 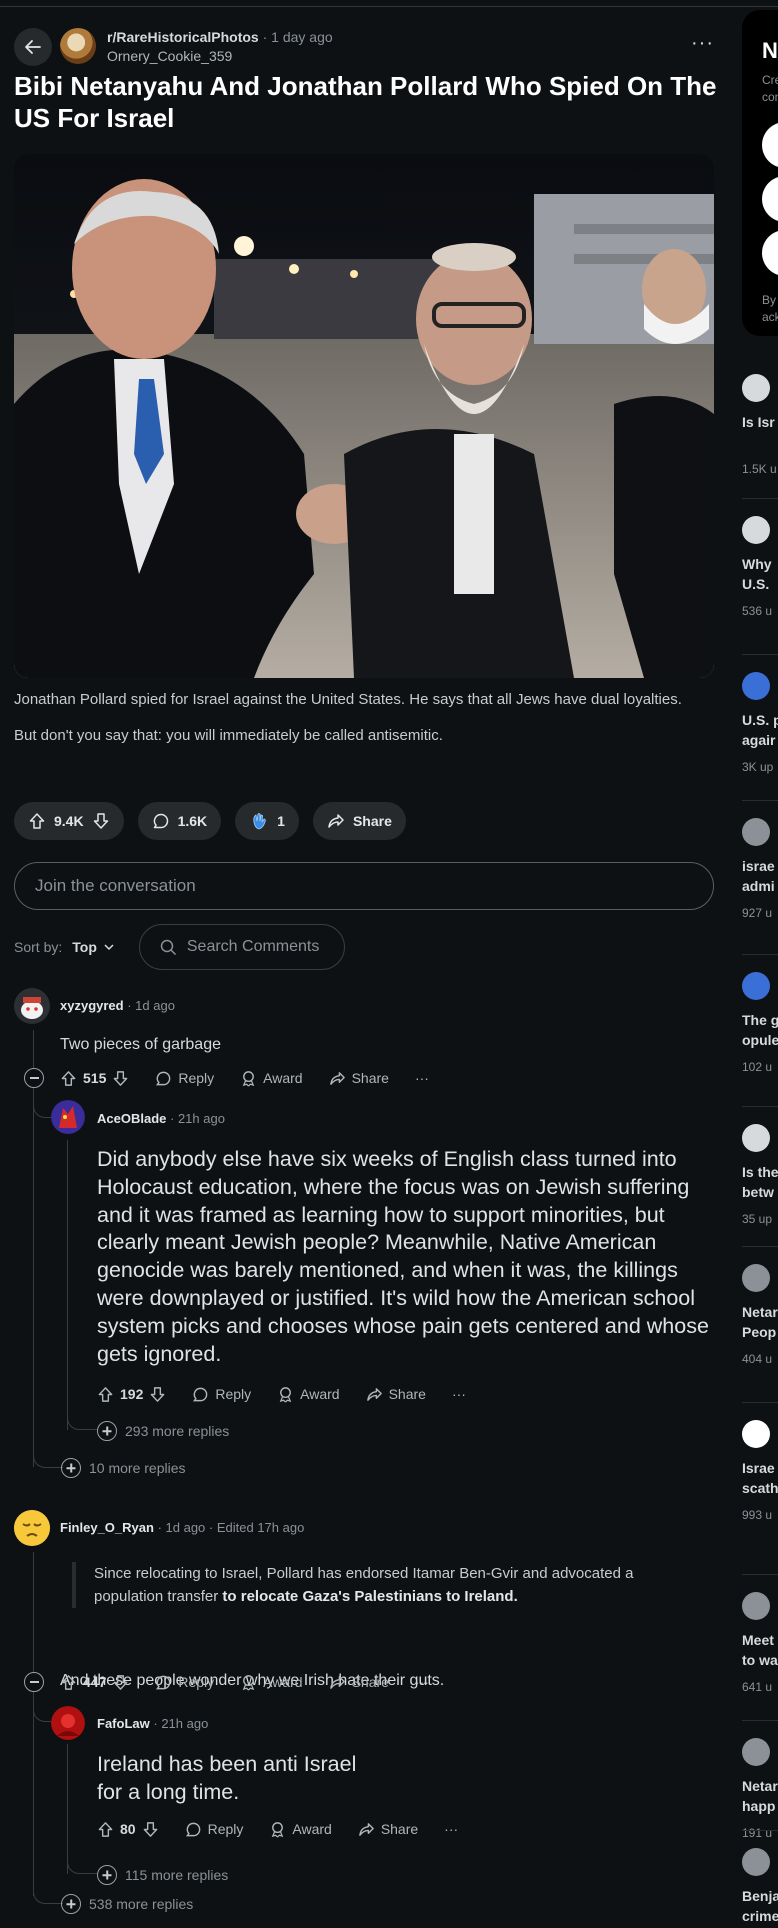 I want to click on related-post-item: Netar happ 191 u, so click(x=760, y=1789).